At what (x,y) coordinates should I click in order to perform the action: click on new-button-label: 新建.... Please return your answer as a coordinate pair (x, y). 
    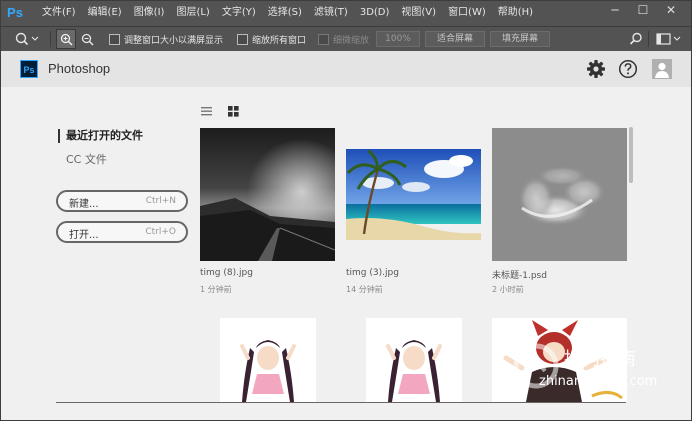
    Looking at the image, I should click on (84, 204).